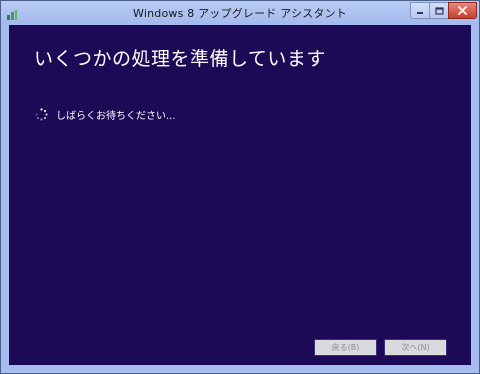 This screenshot has width=480, height=374. I want to click on maximize-button, so click(439, 10).